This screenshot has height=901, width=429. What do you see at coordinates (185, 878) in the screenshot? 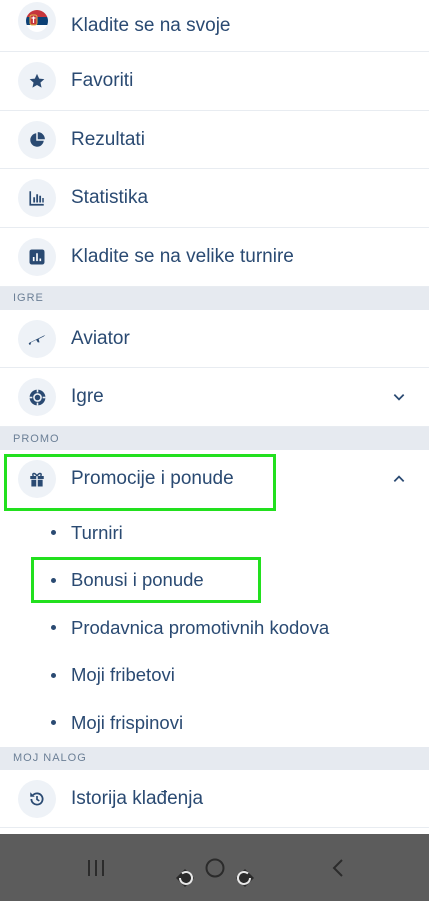
I see `rotate-left-icon` at bounding box center [185, 878].